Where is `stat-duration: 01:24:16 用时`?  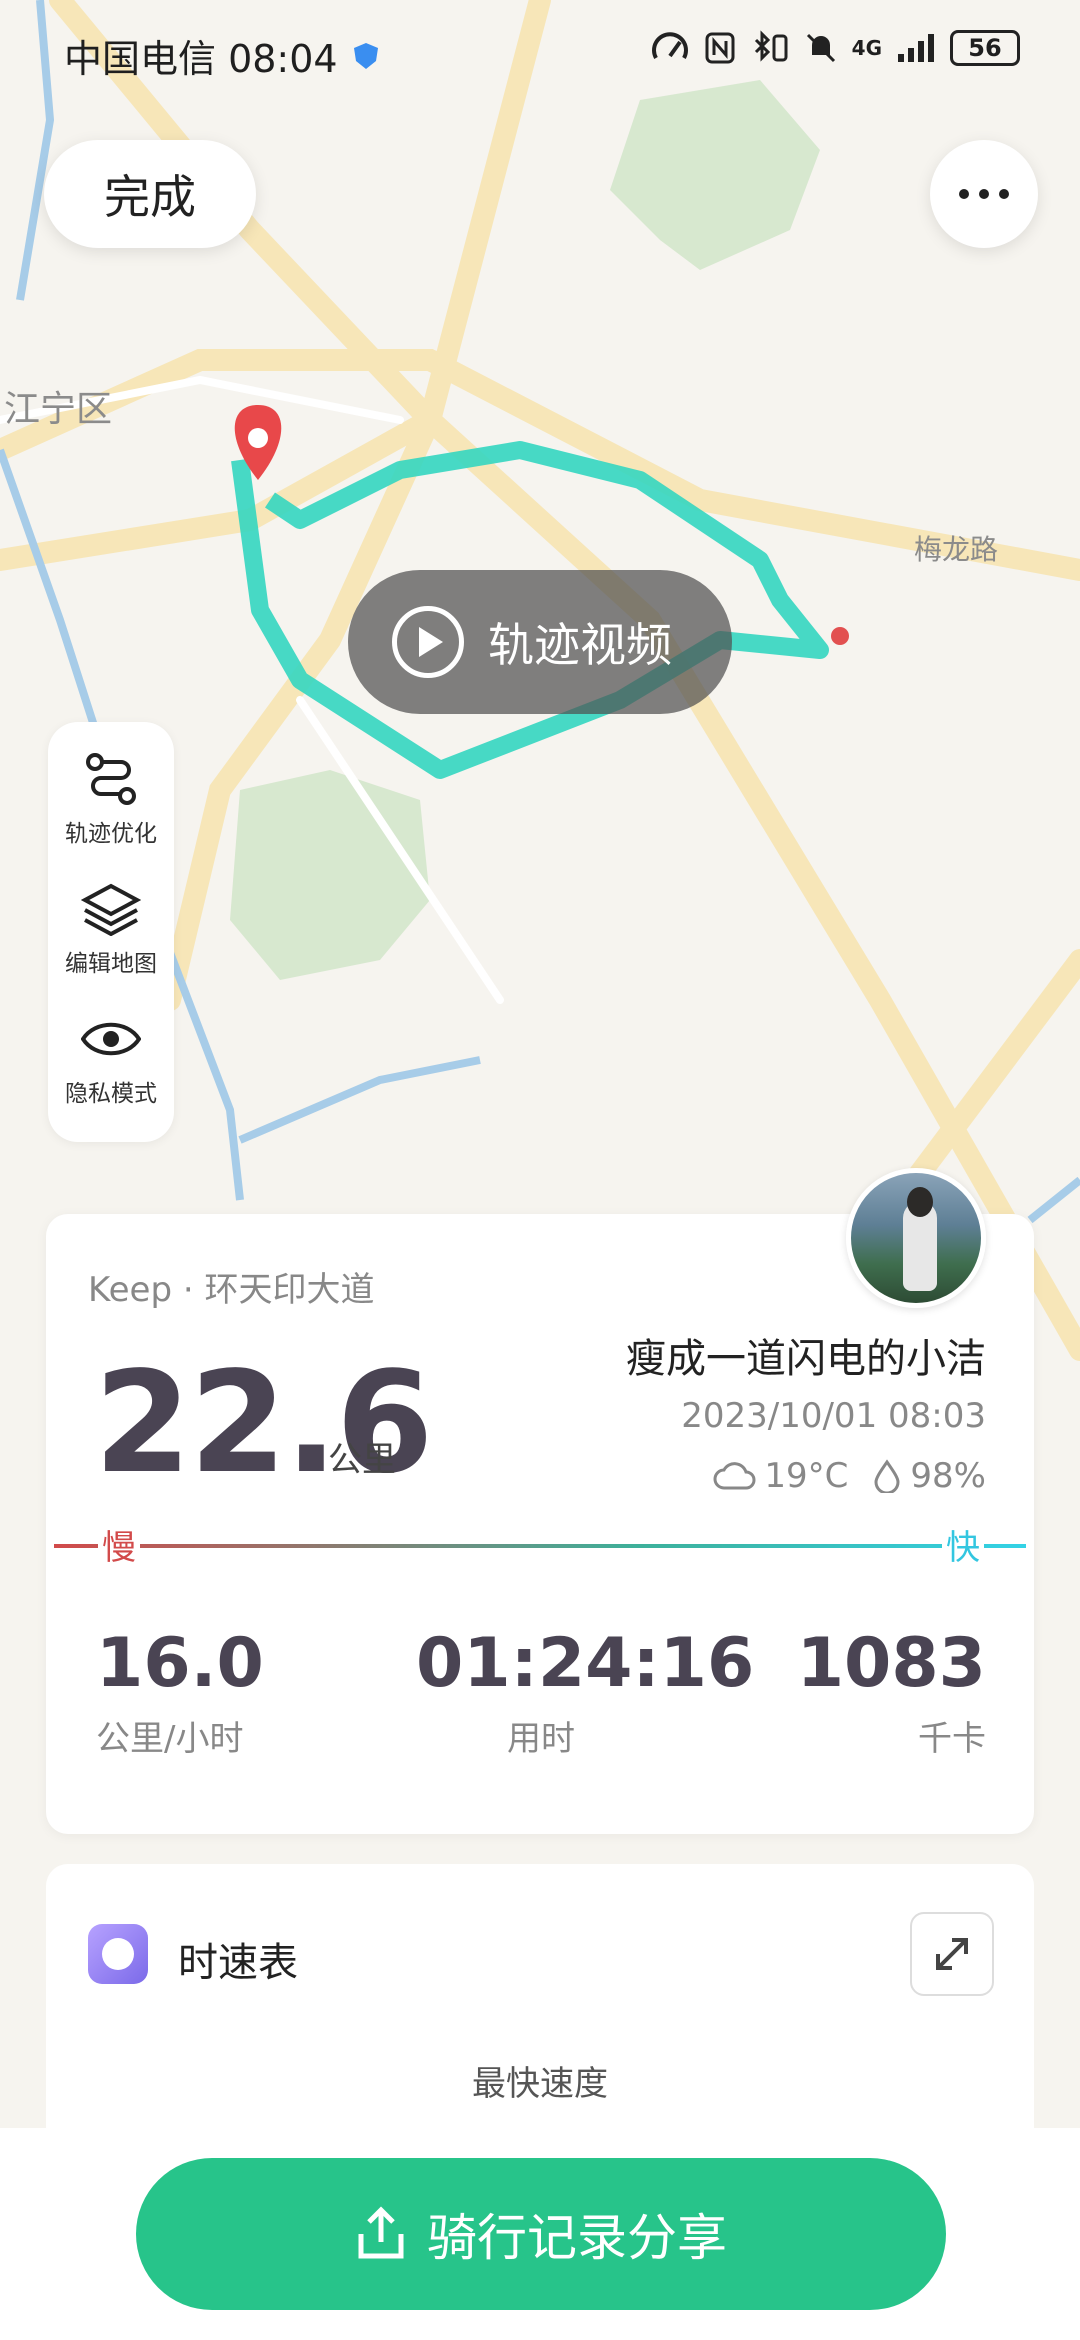 stat-duration: 01:24:16 用时 is located at coordinates (585, 1692).